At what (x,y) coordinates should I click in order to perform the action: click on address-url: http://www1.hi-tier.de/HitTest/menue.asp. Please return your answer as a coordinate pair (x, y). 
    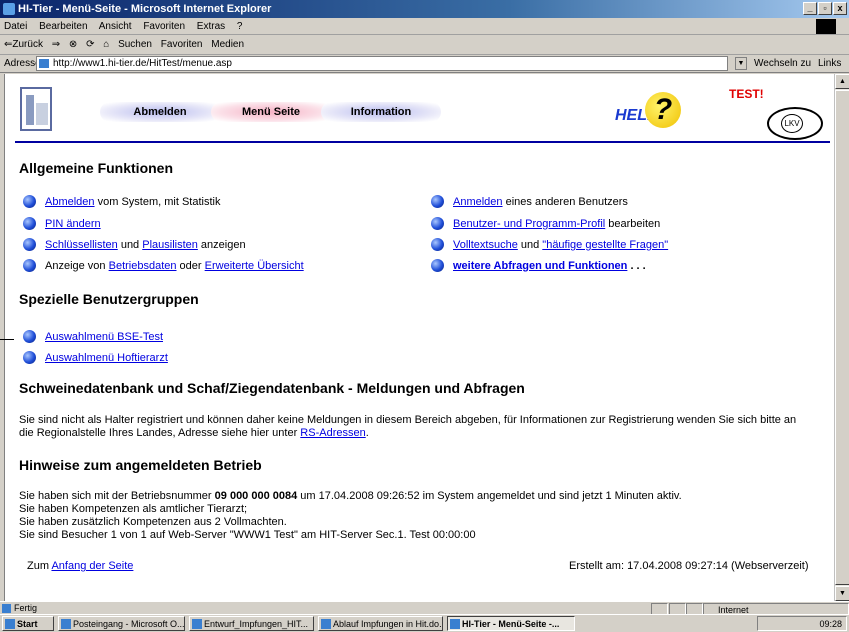
    Looking at the image, I should click on (142, 63).